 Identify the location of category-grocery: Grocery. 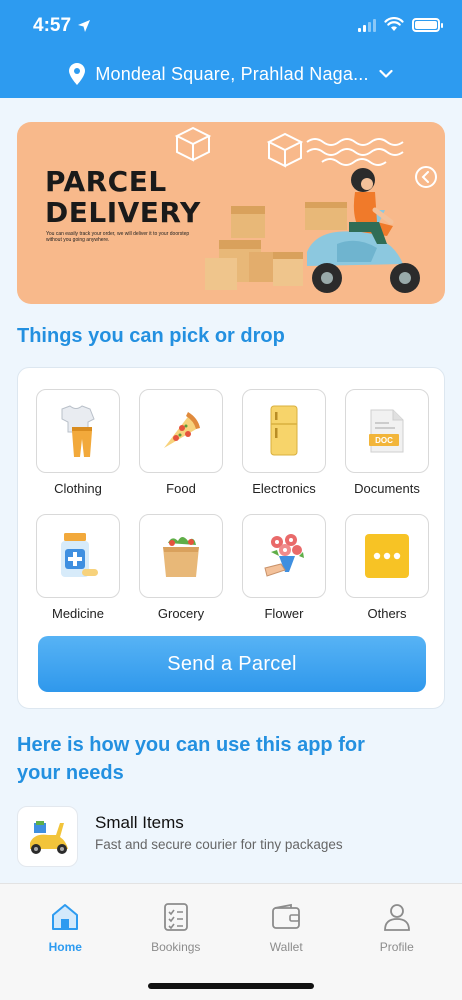
(181, 567).